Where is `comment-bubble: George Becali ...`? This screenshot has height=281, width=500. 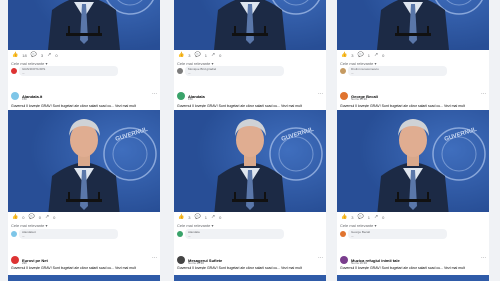
comment-bubble: George Becali ... is located at coordinates (397, 234).